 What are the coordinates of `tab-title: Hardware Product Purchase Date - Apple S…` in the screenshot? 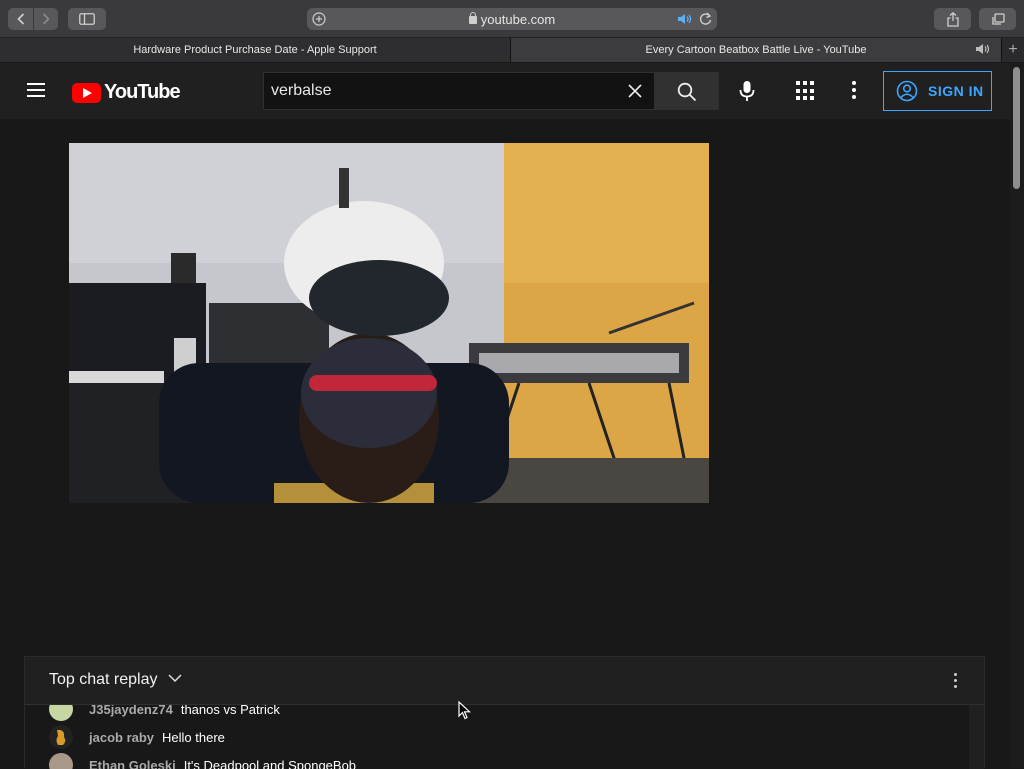 It's located at (254, 50).